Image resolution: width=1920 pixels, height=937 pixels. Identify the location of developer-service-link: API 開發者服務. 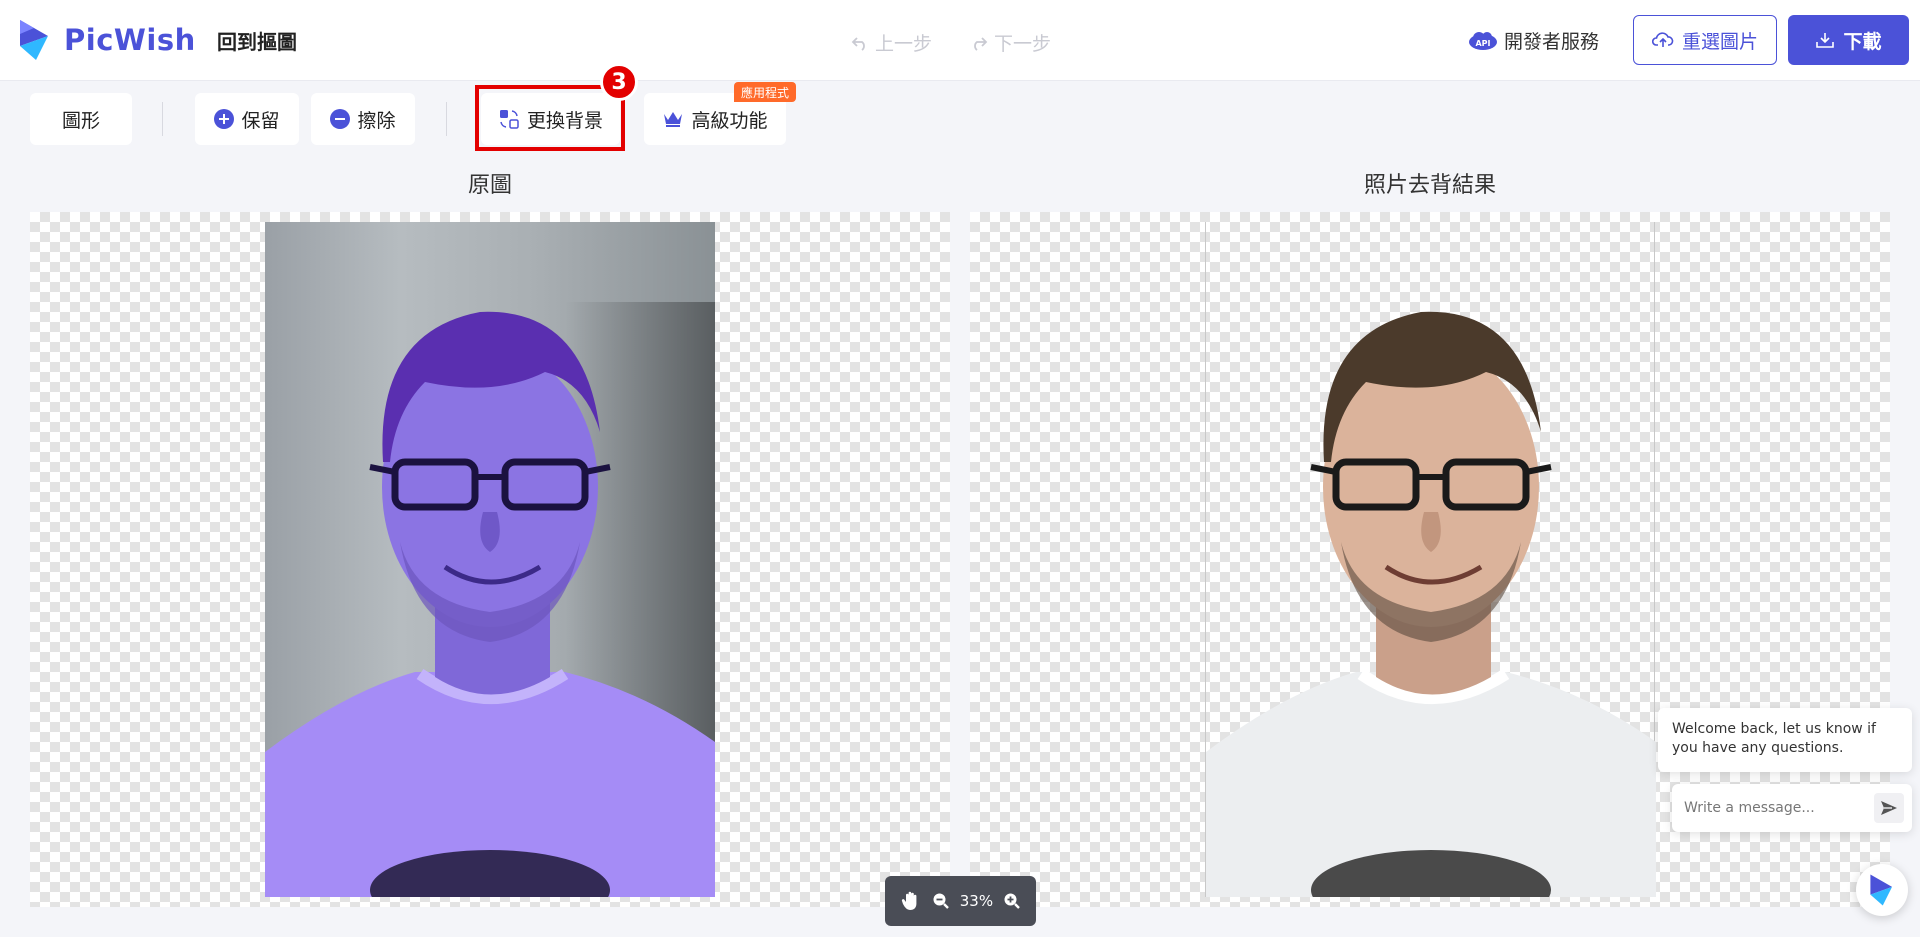
(1533, 40).